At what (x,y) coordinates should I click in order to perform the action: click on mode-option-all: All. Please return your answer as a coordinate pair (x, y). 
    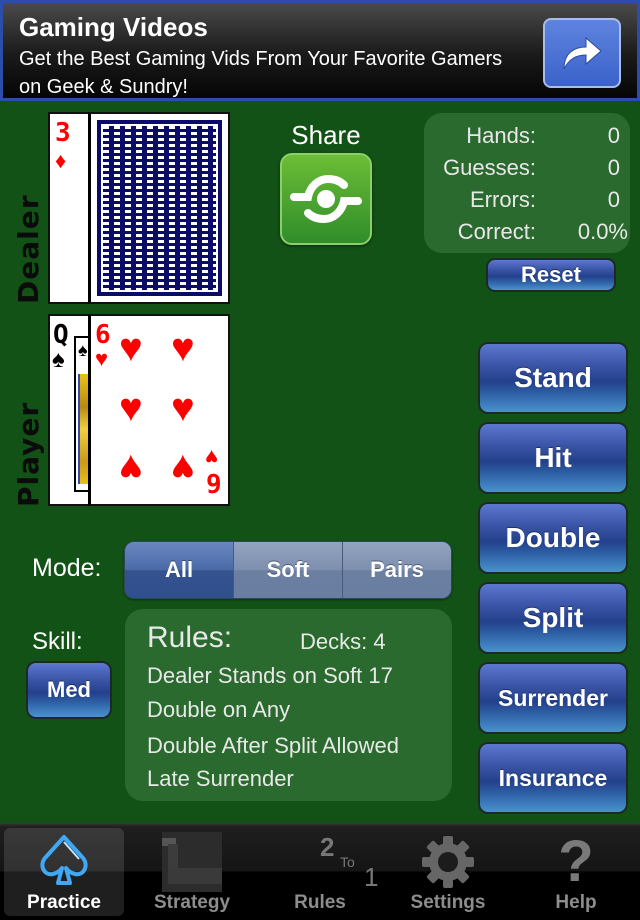
    Looking at the image, I should click on (179, 570).